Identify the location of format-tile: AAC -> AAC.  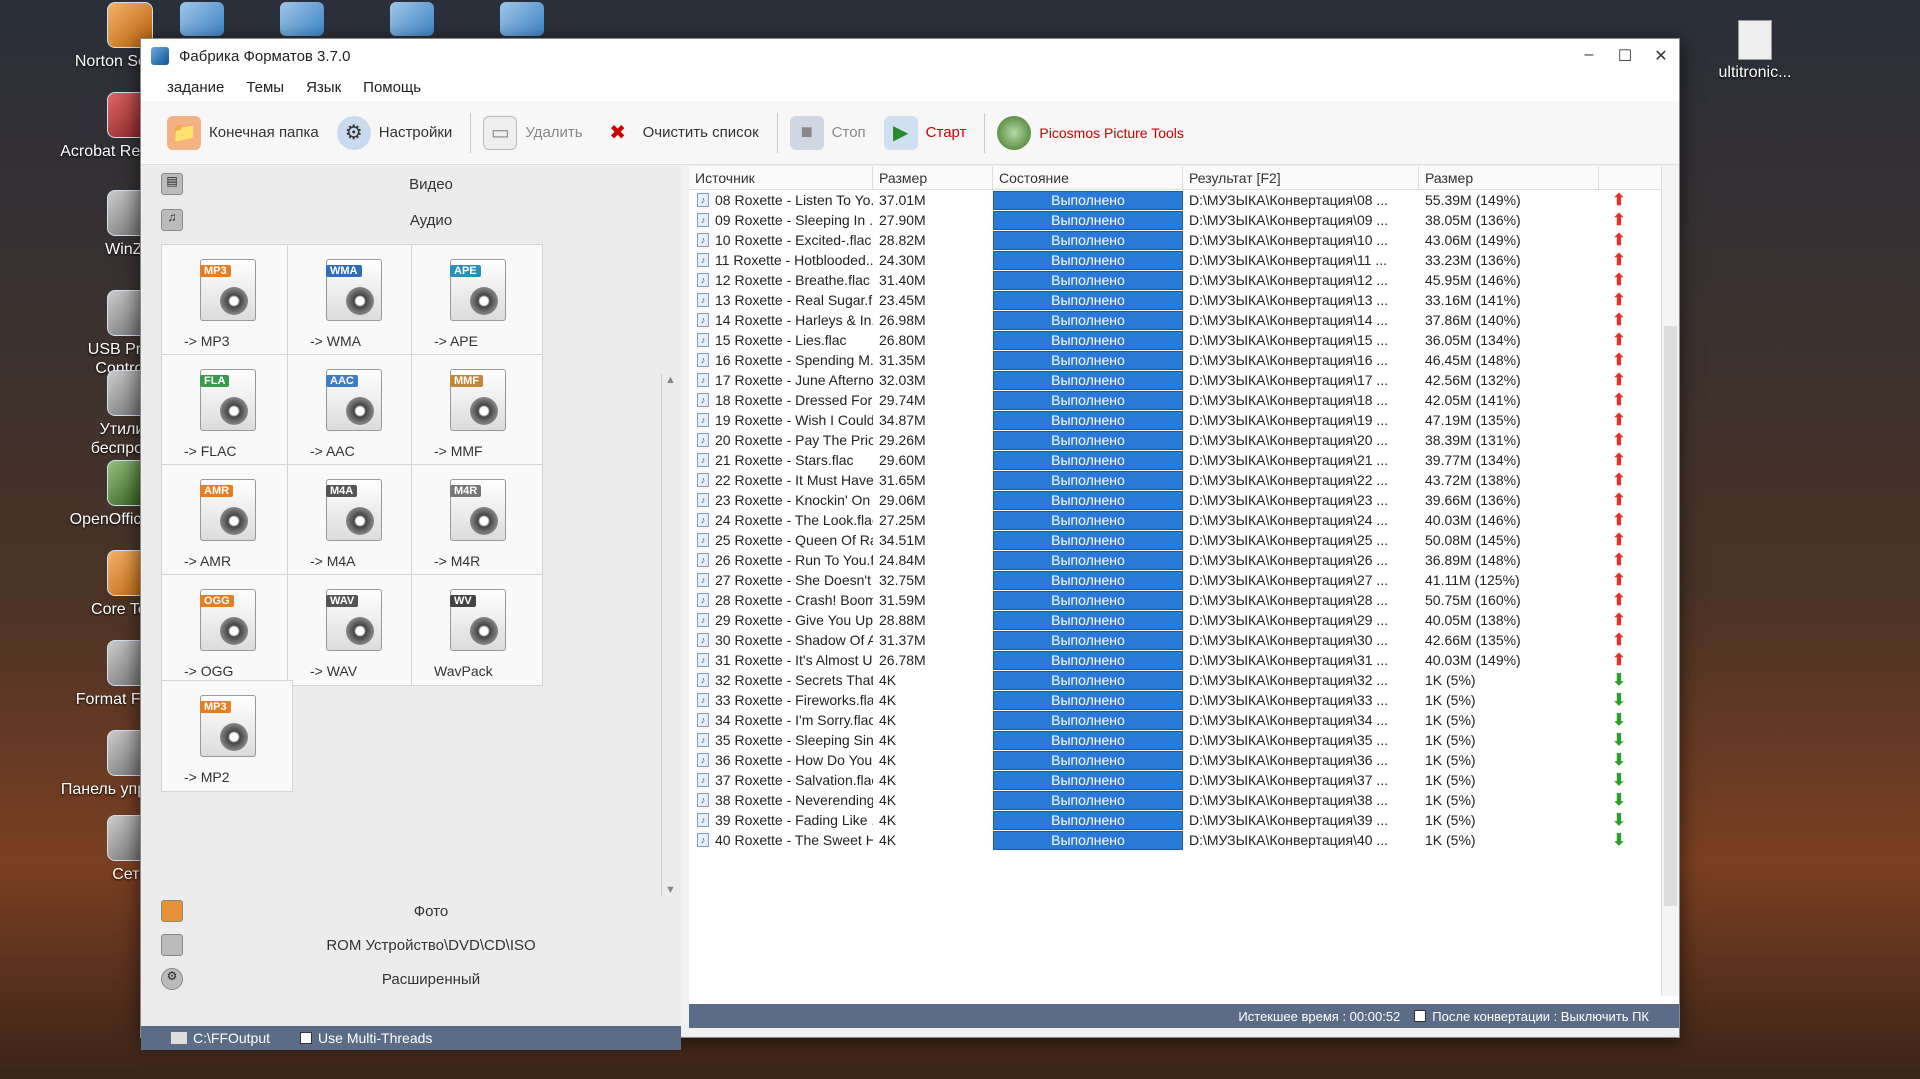
(353, 410).